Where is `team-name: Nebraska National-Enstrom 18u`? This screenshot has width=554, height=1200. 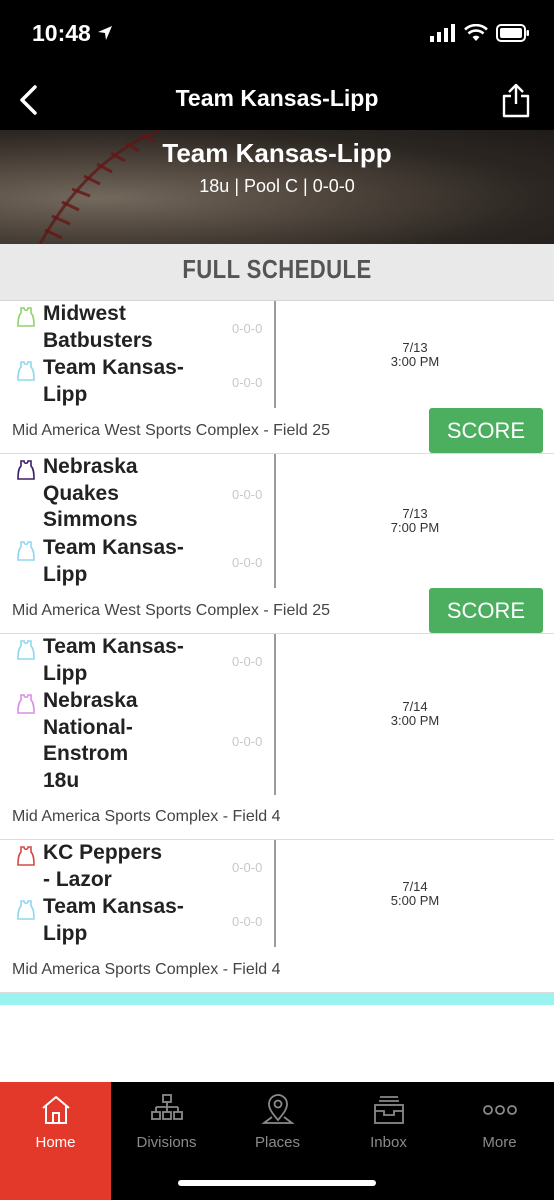
team-name: Nebraska National-Enstrom 18u is located at coordinates (90, 740).